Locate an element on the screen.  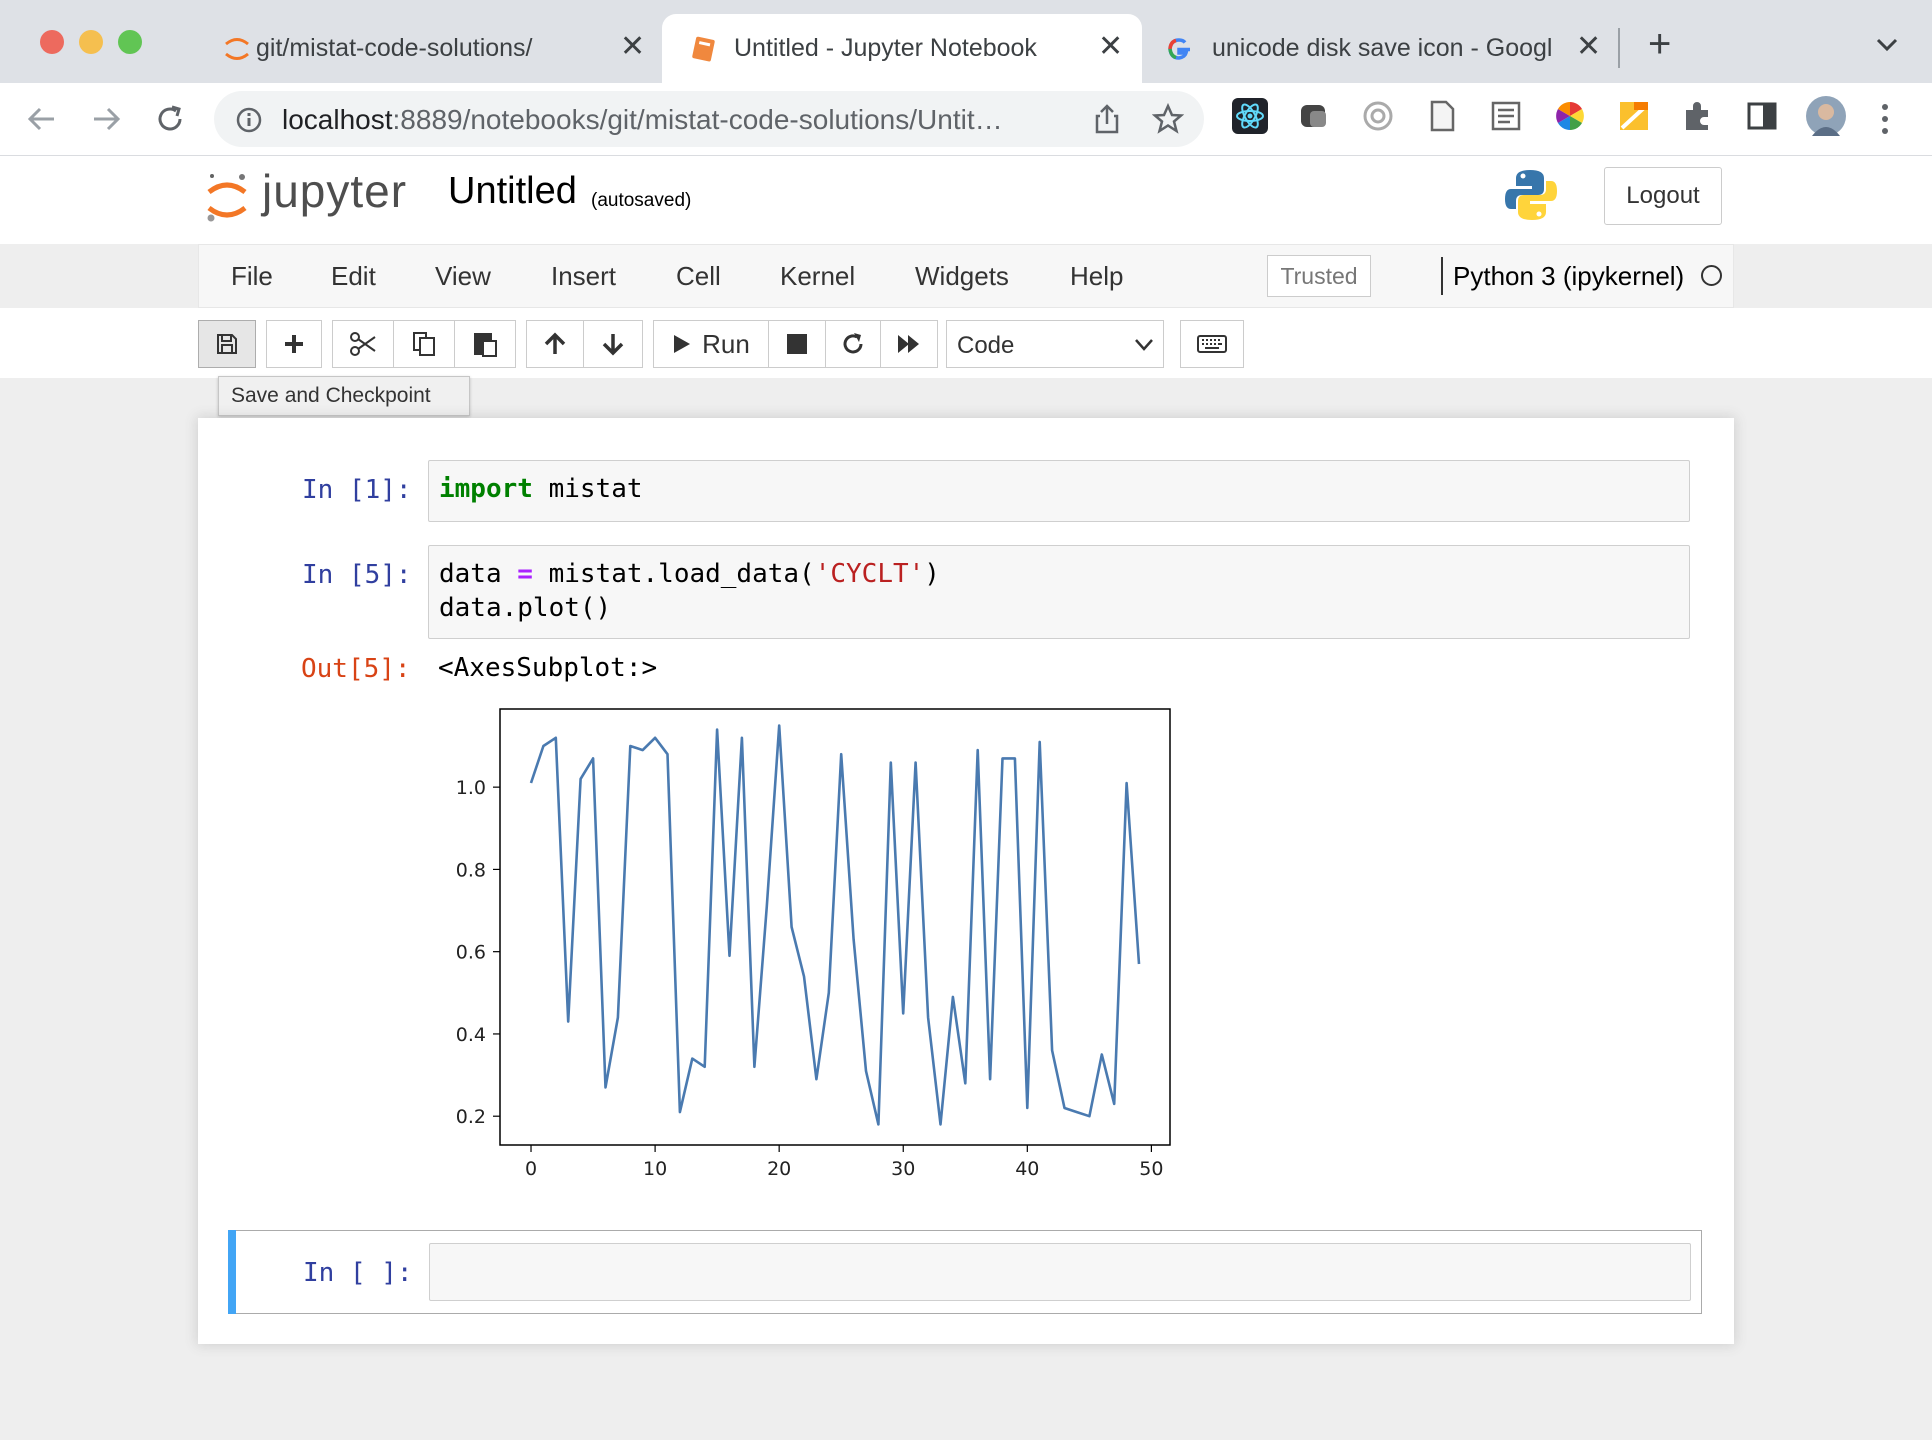
tab-title: Untitled - Jupyter Notebook is located at coordinates (885, 48).